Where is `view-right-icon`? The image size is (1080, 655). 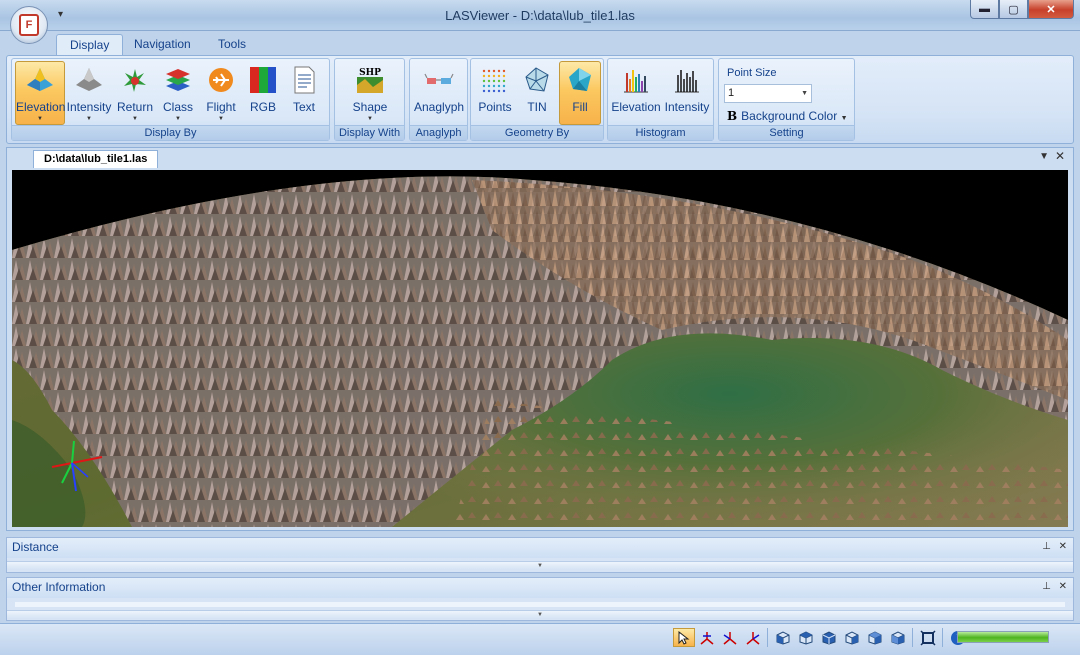 view-right-icon is located at coordinates (852, 637).